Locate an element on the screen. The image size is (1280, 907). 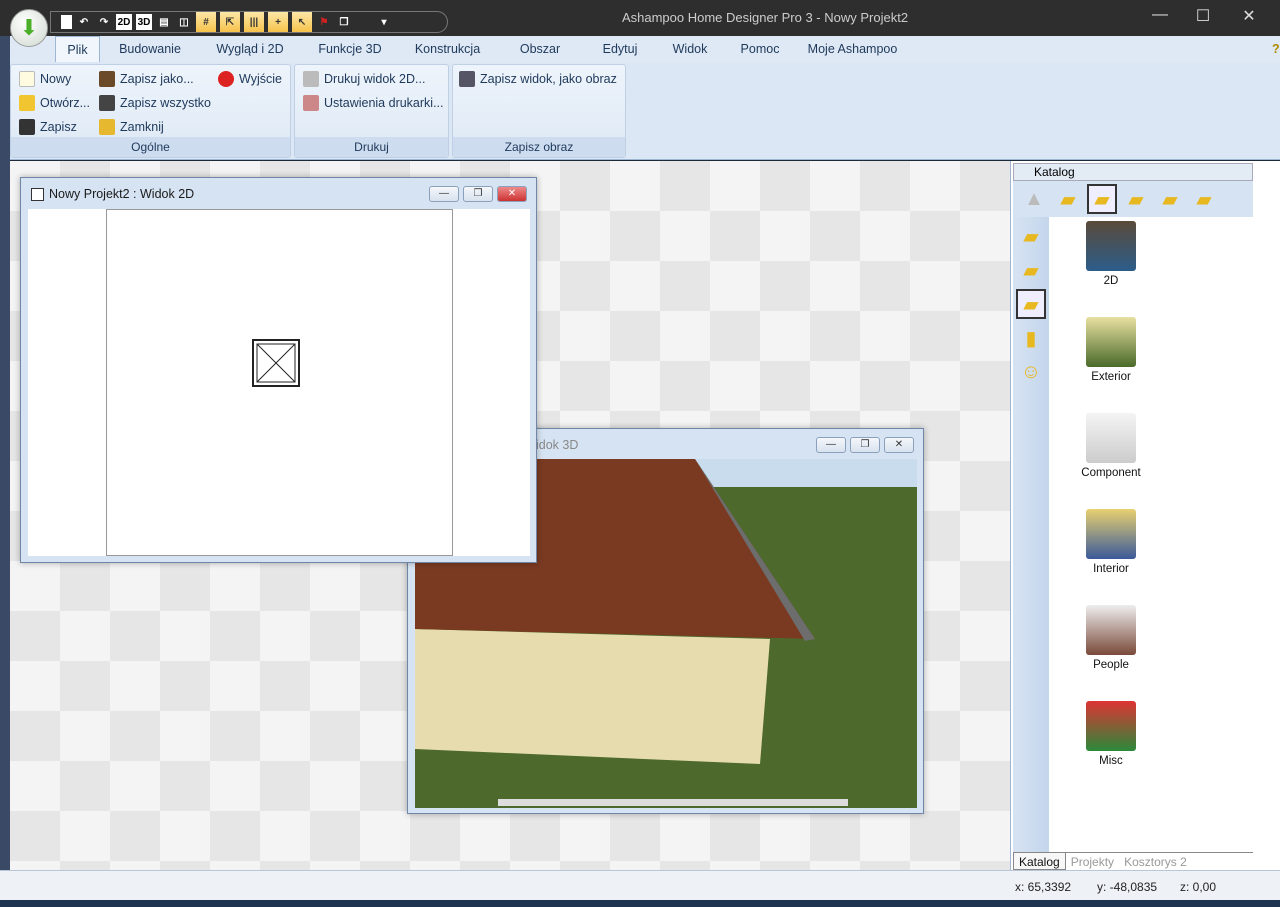
quick-access-toolbar: ↶ ↷ 2D 3D ▤ ◫ # ⇱ ||| + ↖ ⚑ ❐ ▾ is located at coordinates (249, 22).